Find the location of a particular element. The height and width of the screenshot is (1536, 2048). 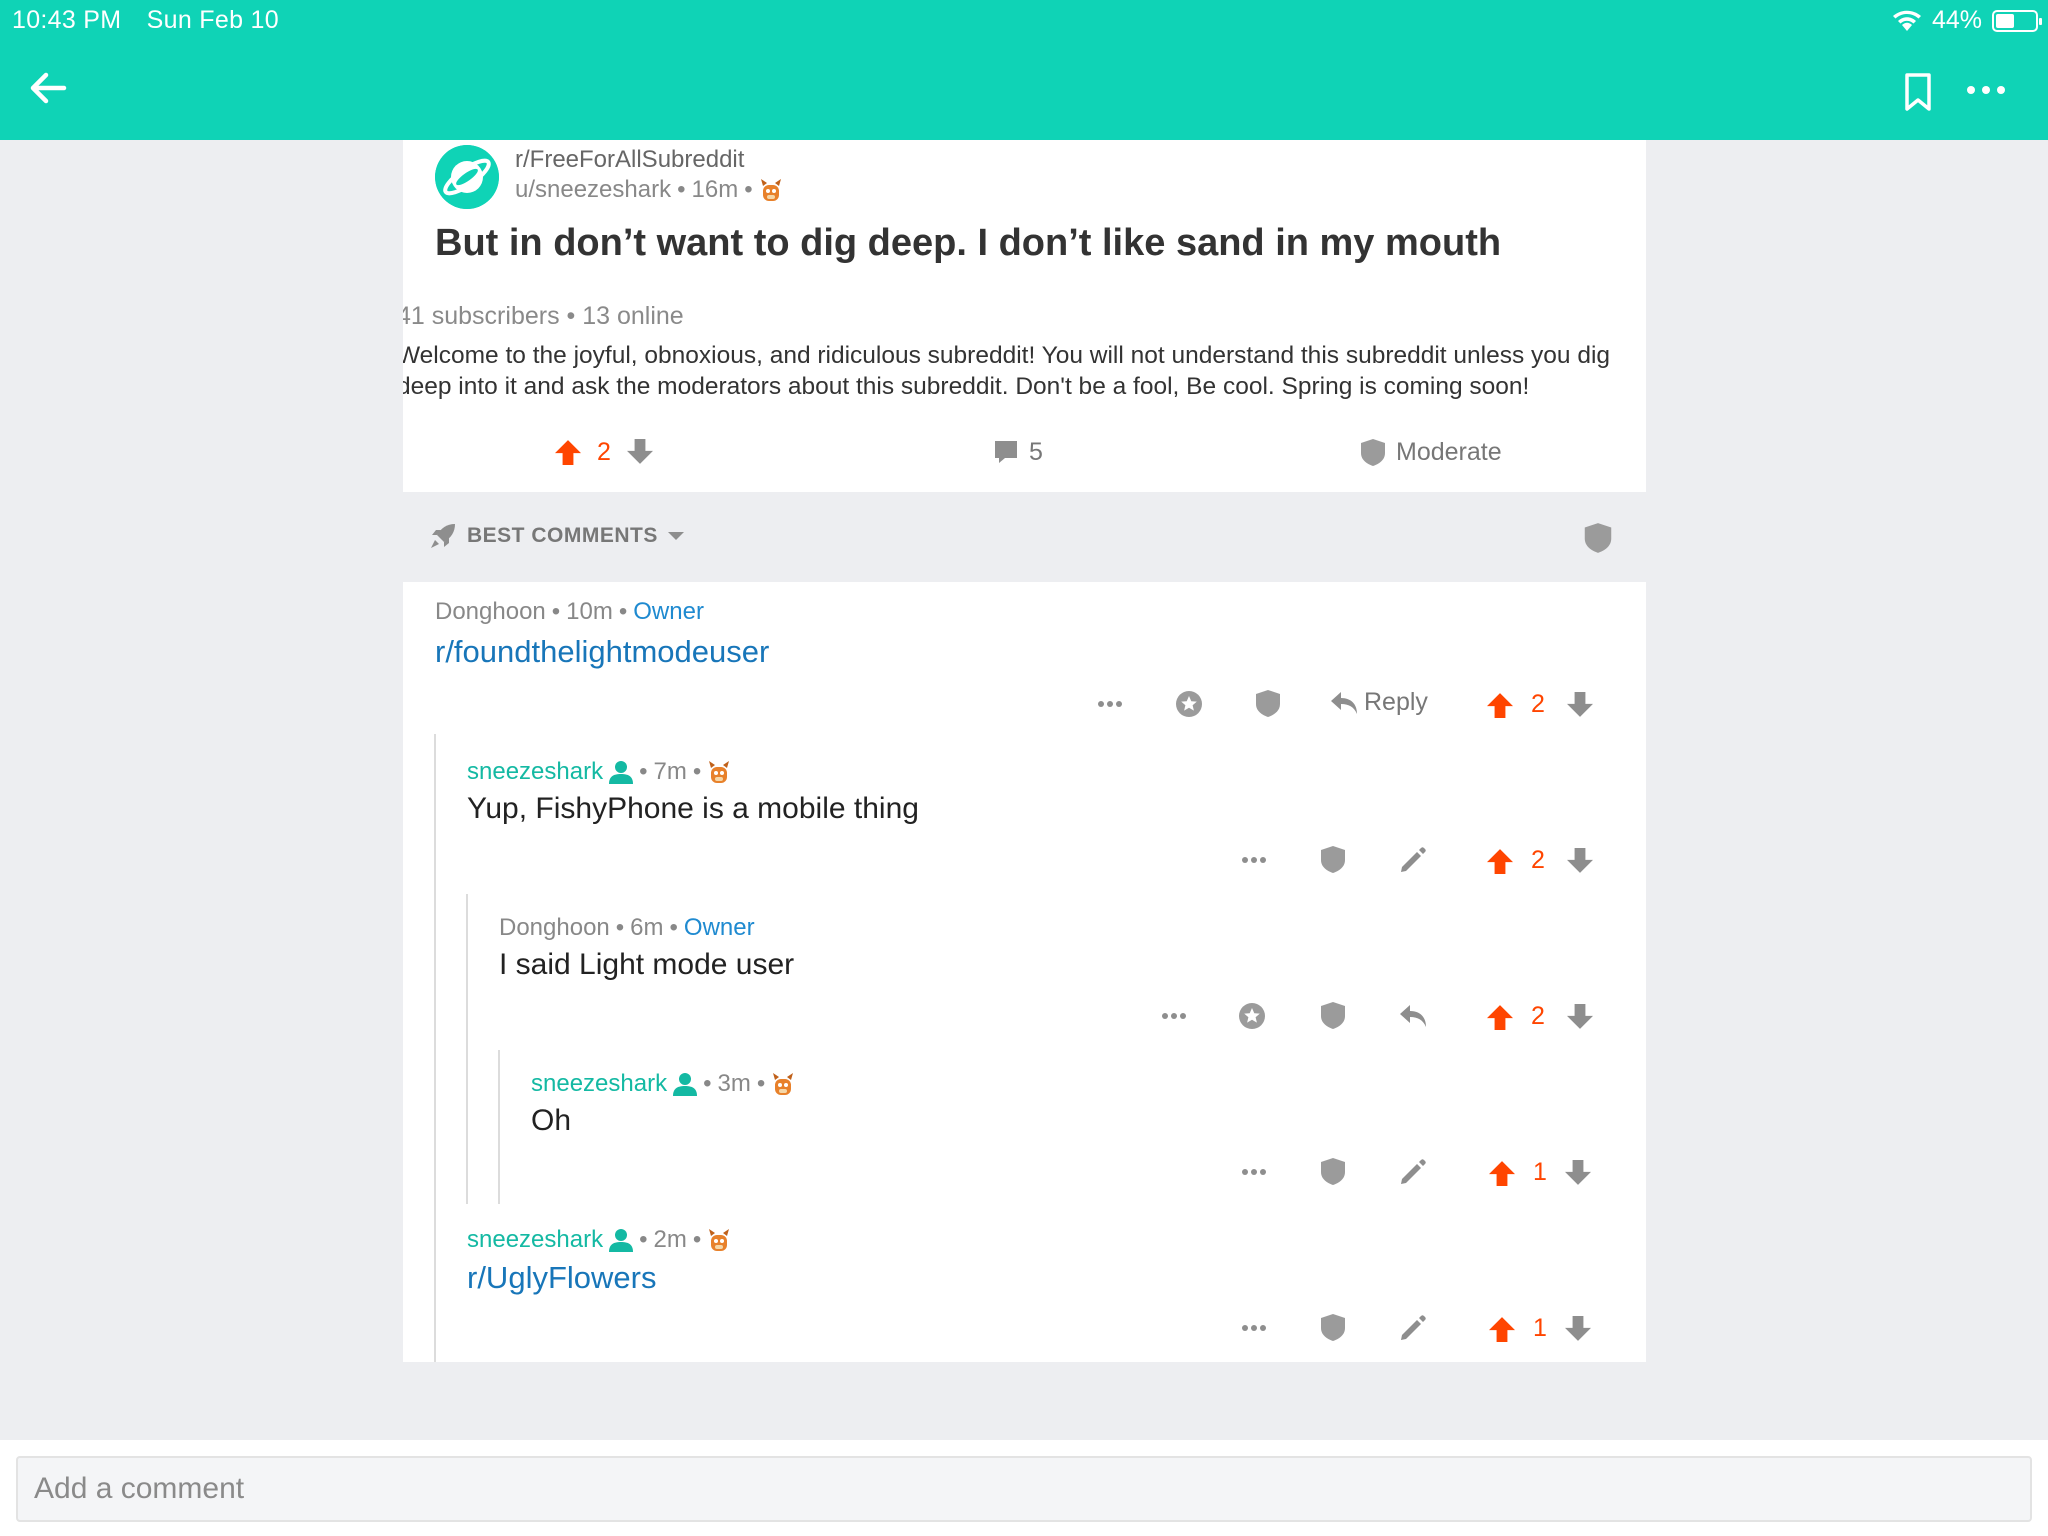

comment-meta: Donghoon • 6m • Owner is located at coordinates (627, 928).